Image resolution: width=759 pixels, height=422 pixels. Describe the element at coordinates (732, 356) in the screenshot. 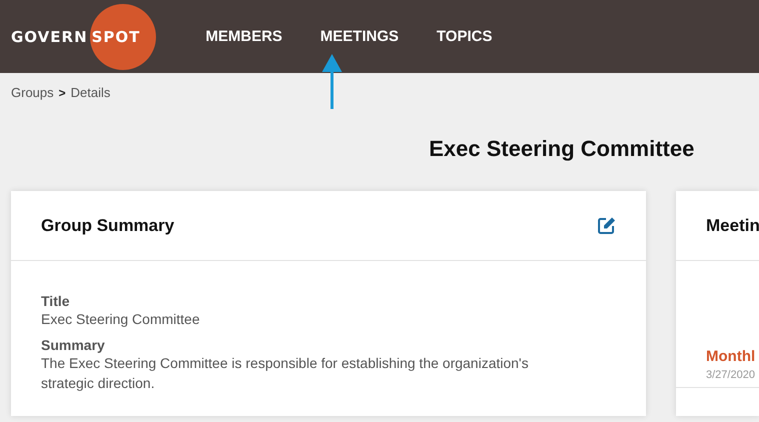

I see `meeting-name: Monthl` at that location.